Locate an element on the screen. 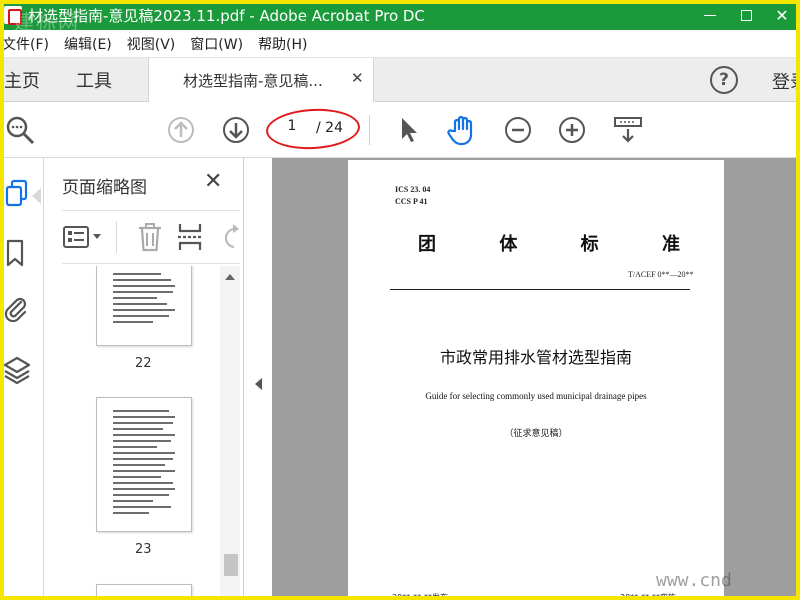  doc-heading: 团 体 标 准 is located at coordinates (549, 243).